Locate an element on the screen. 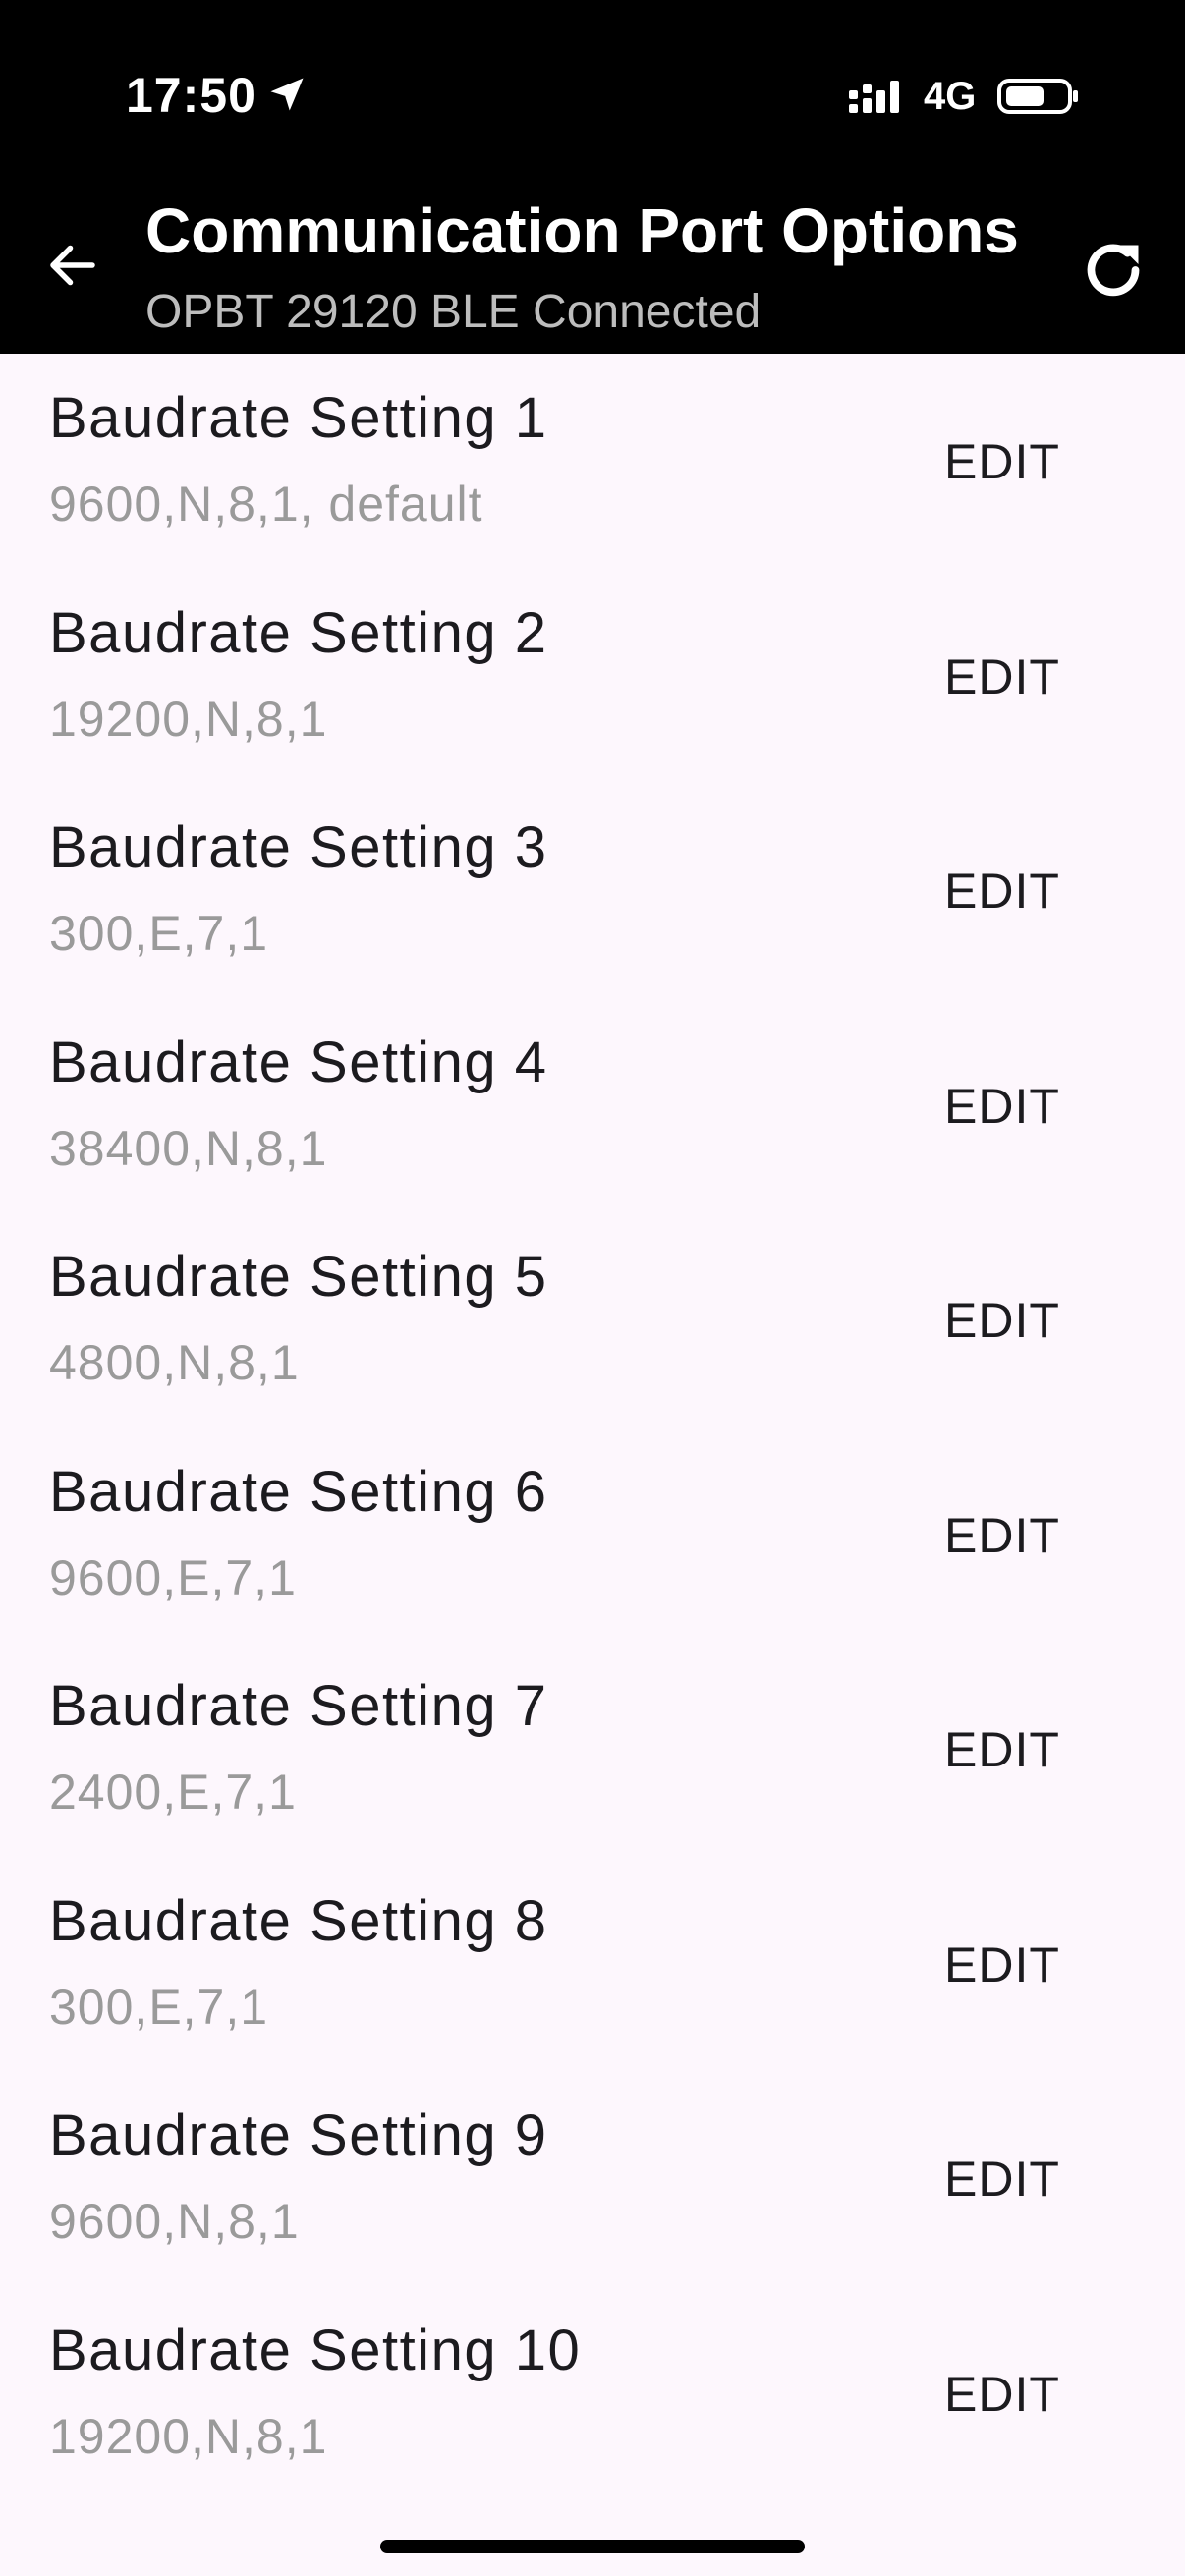  baudrate-setting-item-8: Baudrate Setting 8 300,E,7,1 EDIT is located at coordinates (592, 1964).